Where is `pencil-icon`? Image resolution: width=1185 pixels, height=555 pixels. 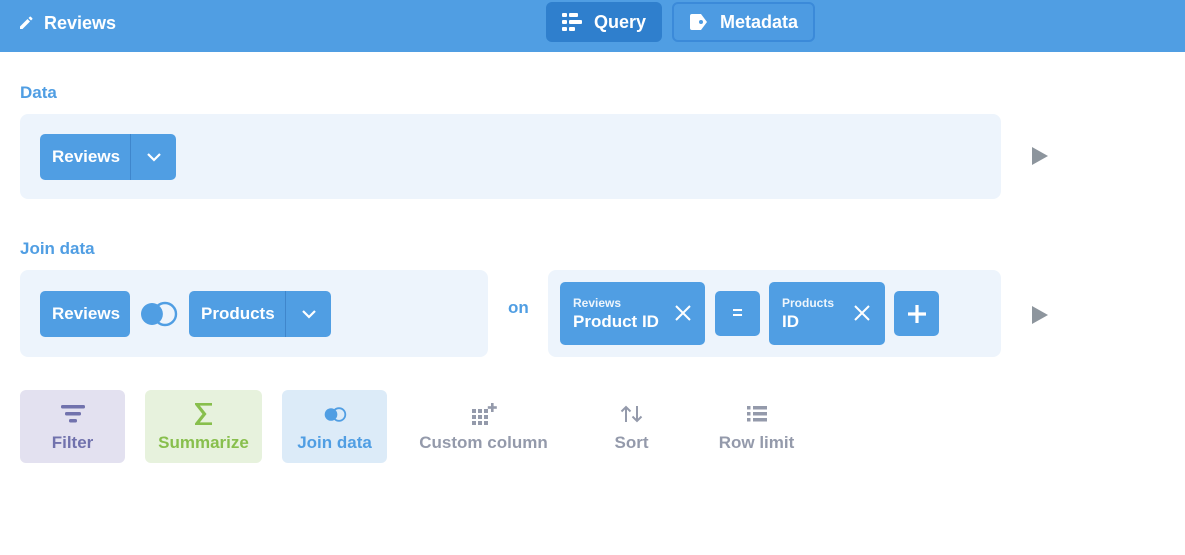 pencil-icon is located at coordinates (26, 22).